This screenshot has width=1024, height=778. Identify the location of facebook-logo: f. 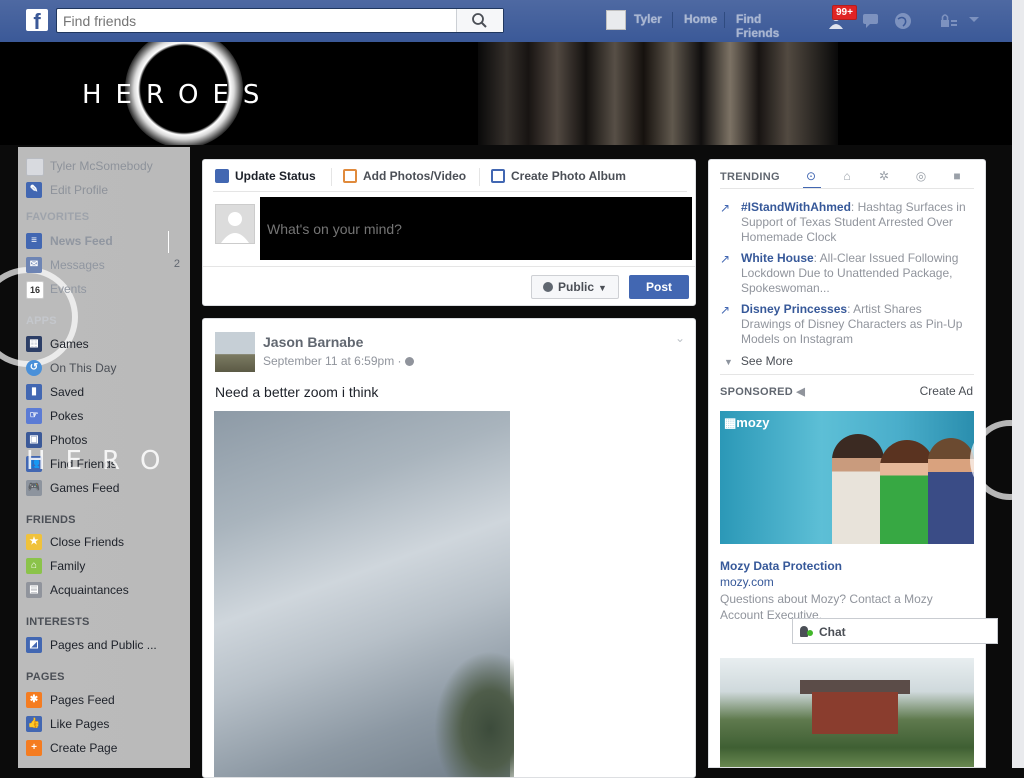
(37, 20).